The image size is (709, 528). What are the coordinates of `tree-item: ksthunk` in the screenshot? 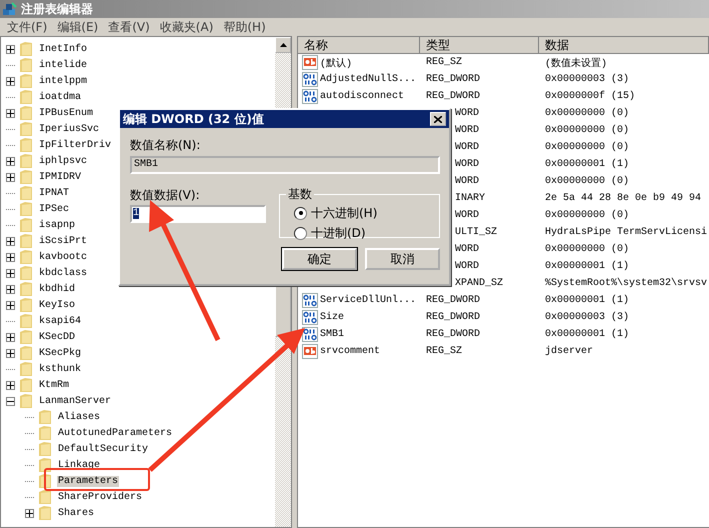 It's located at (60, 369).